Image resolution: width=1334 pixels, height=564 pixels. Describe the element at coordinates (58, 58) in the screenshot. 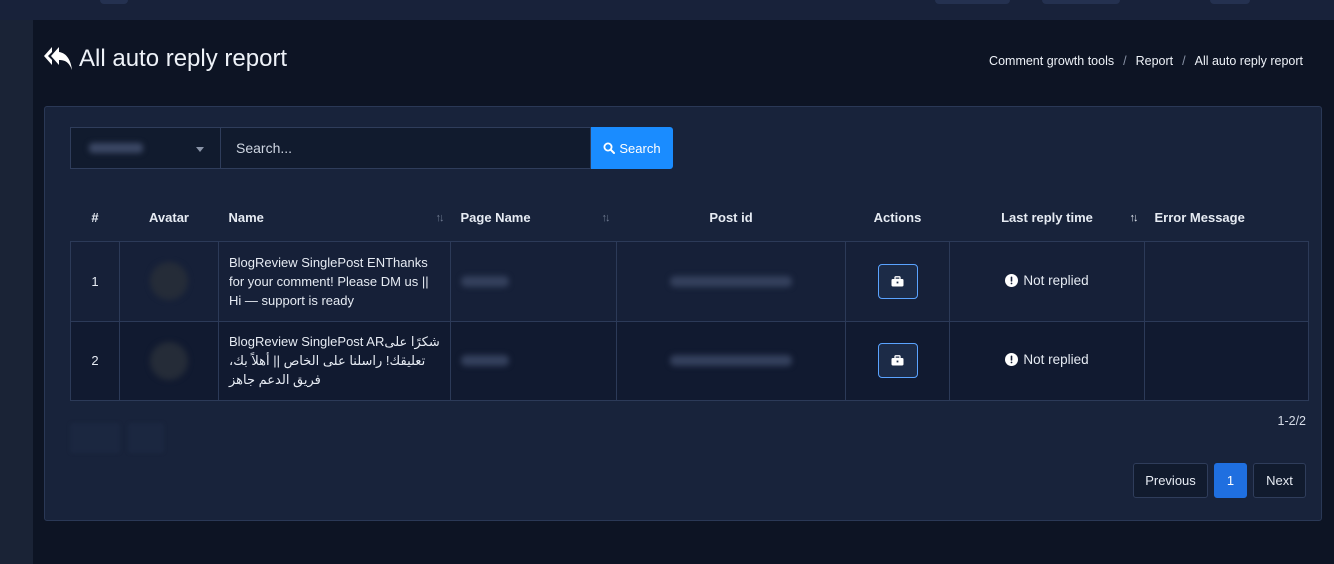

I see `reply-all-icon` at that location.